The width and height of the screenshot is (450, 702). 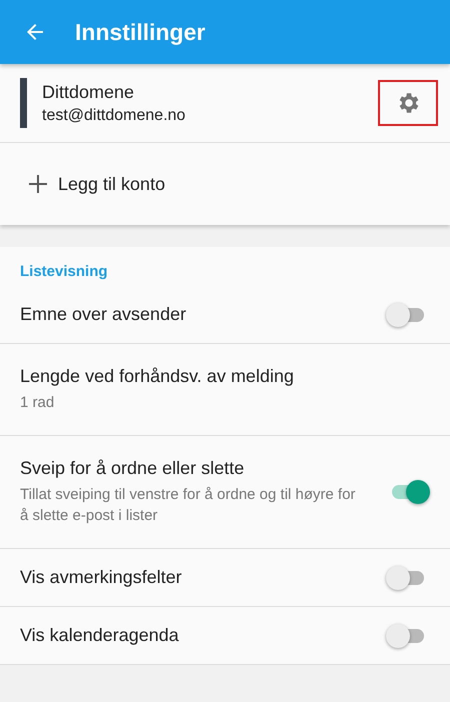 I want to click on setting-title: Vis avmerkingsfelter, so click(x=101, y=577).